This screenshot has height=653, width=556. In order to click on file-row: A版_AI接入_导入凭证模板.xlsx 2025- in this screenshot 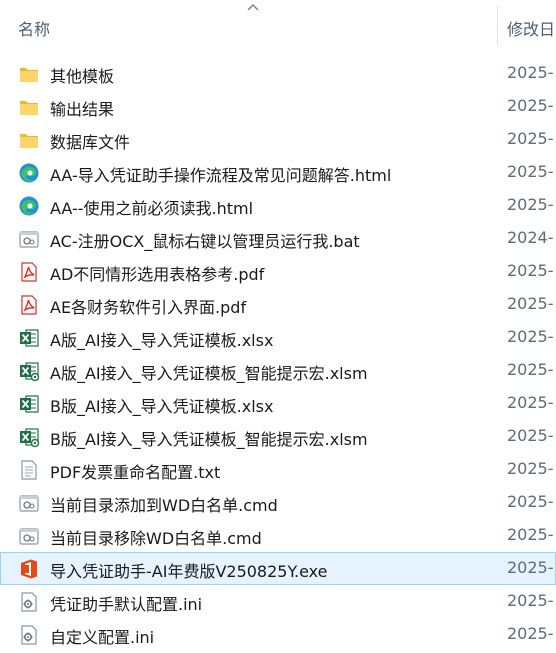, I will do `click(278, 337)`.